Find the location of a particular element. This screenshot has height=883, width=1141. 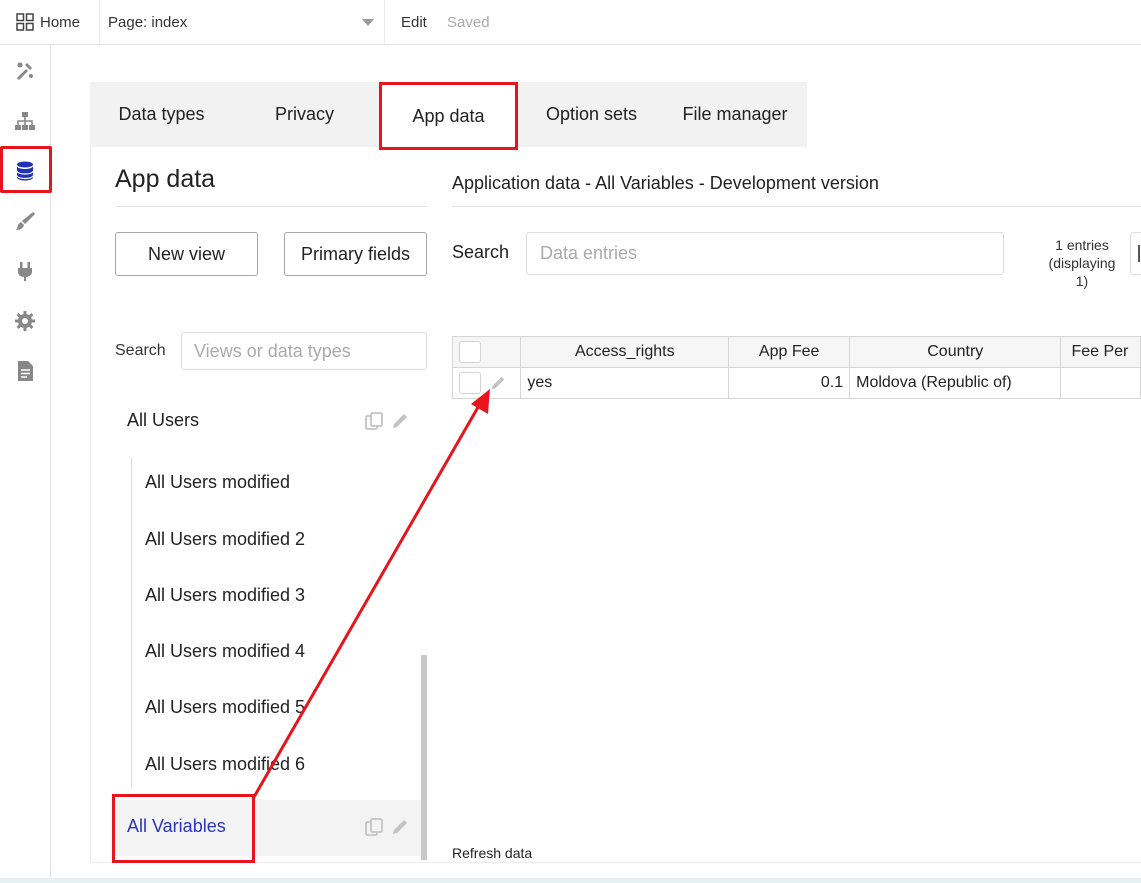

logs-icon is located at coordinates (25, 371).